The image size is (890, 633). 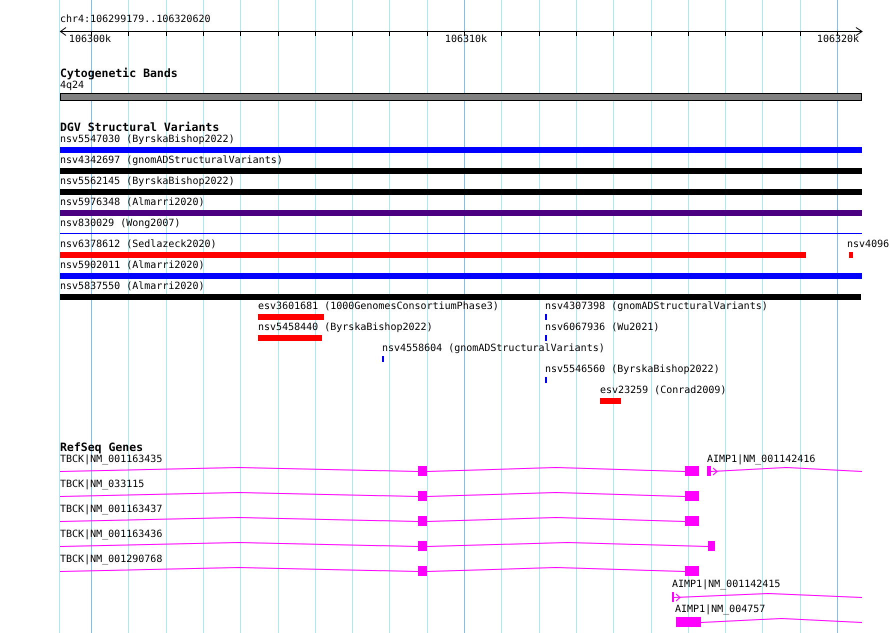 What do you see at coordinates (147, 140) in the screenshot?
I see `feature-label: nsv5547030 (ByrskaBishop2022)` at bounding box center [147, 140].